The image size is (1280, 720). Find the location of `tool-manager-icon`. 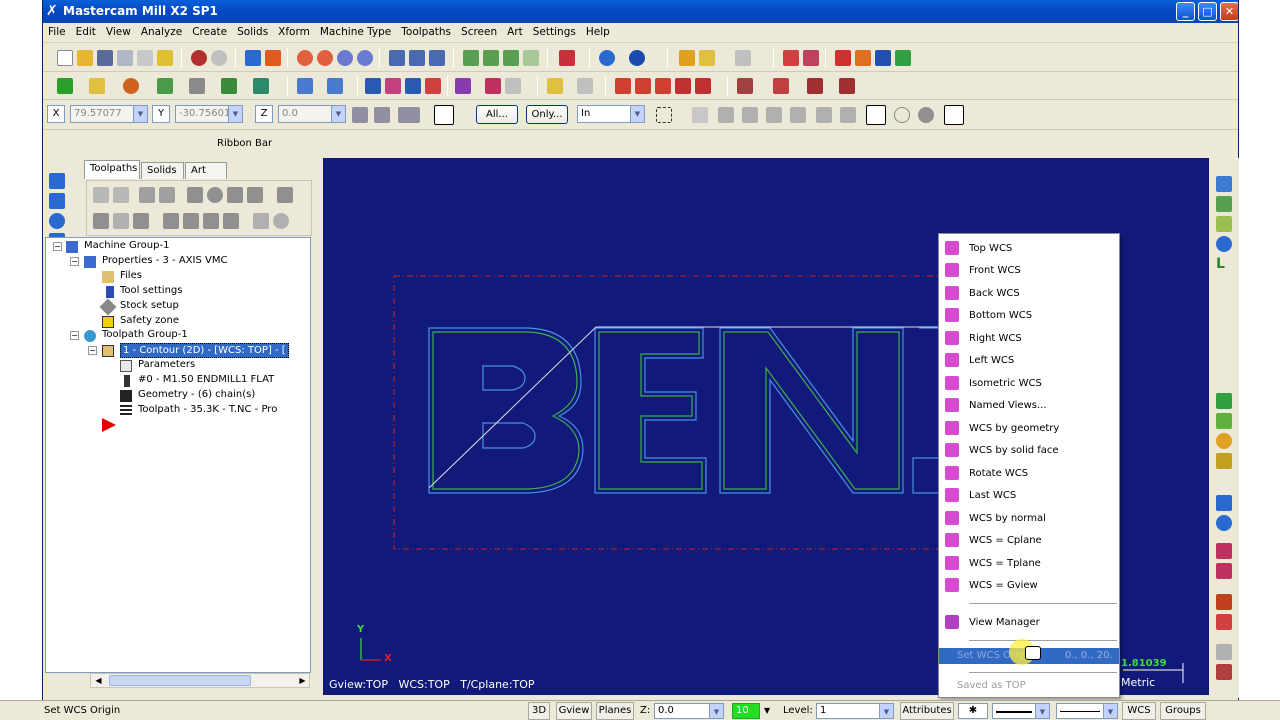

tool-manager-icon is located at coordinates (847, 86).